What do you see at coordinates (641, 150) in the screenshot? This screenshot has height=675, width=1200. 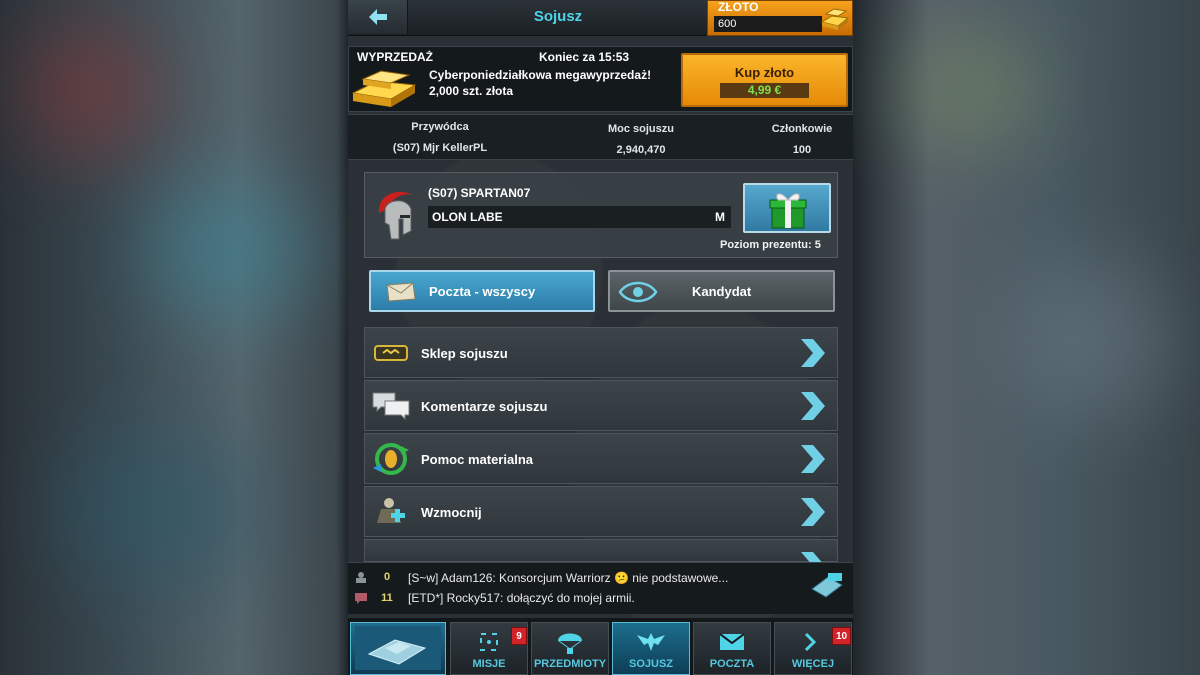 I see `stat-value-power: 2,940,470` at bounding box center [641, 150].